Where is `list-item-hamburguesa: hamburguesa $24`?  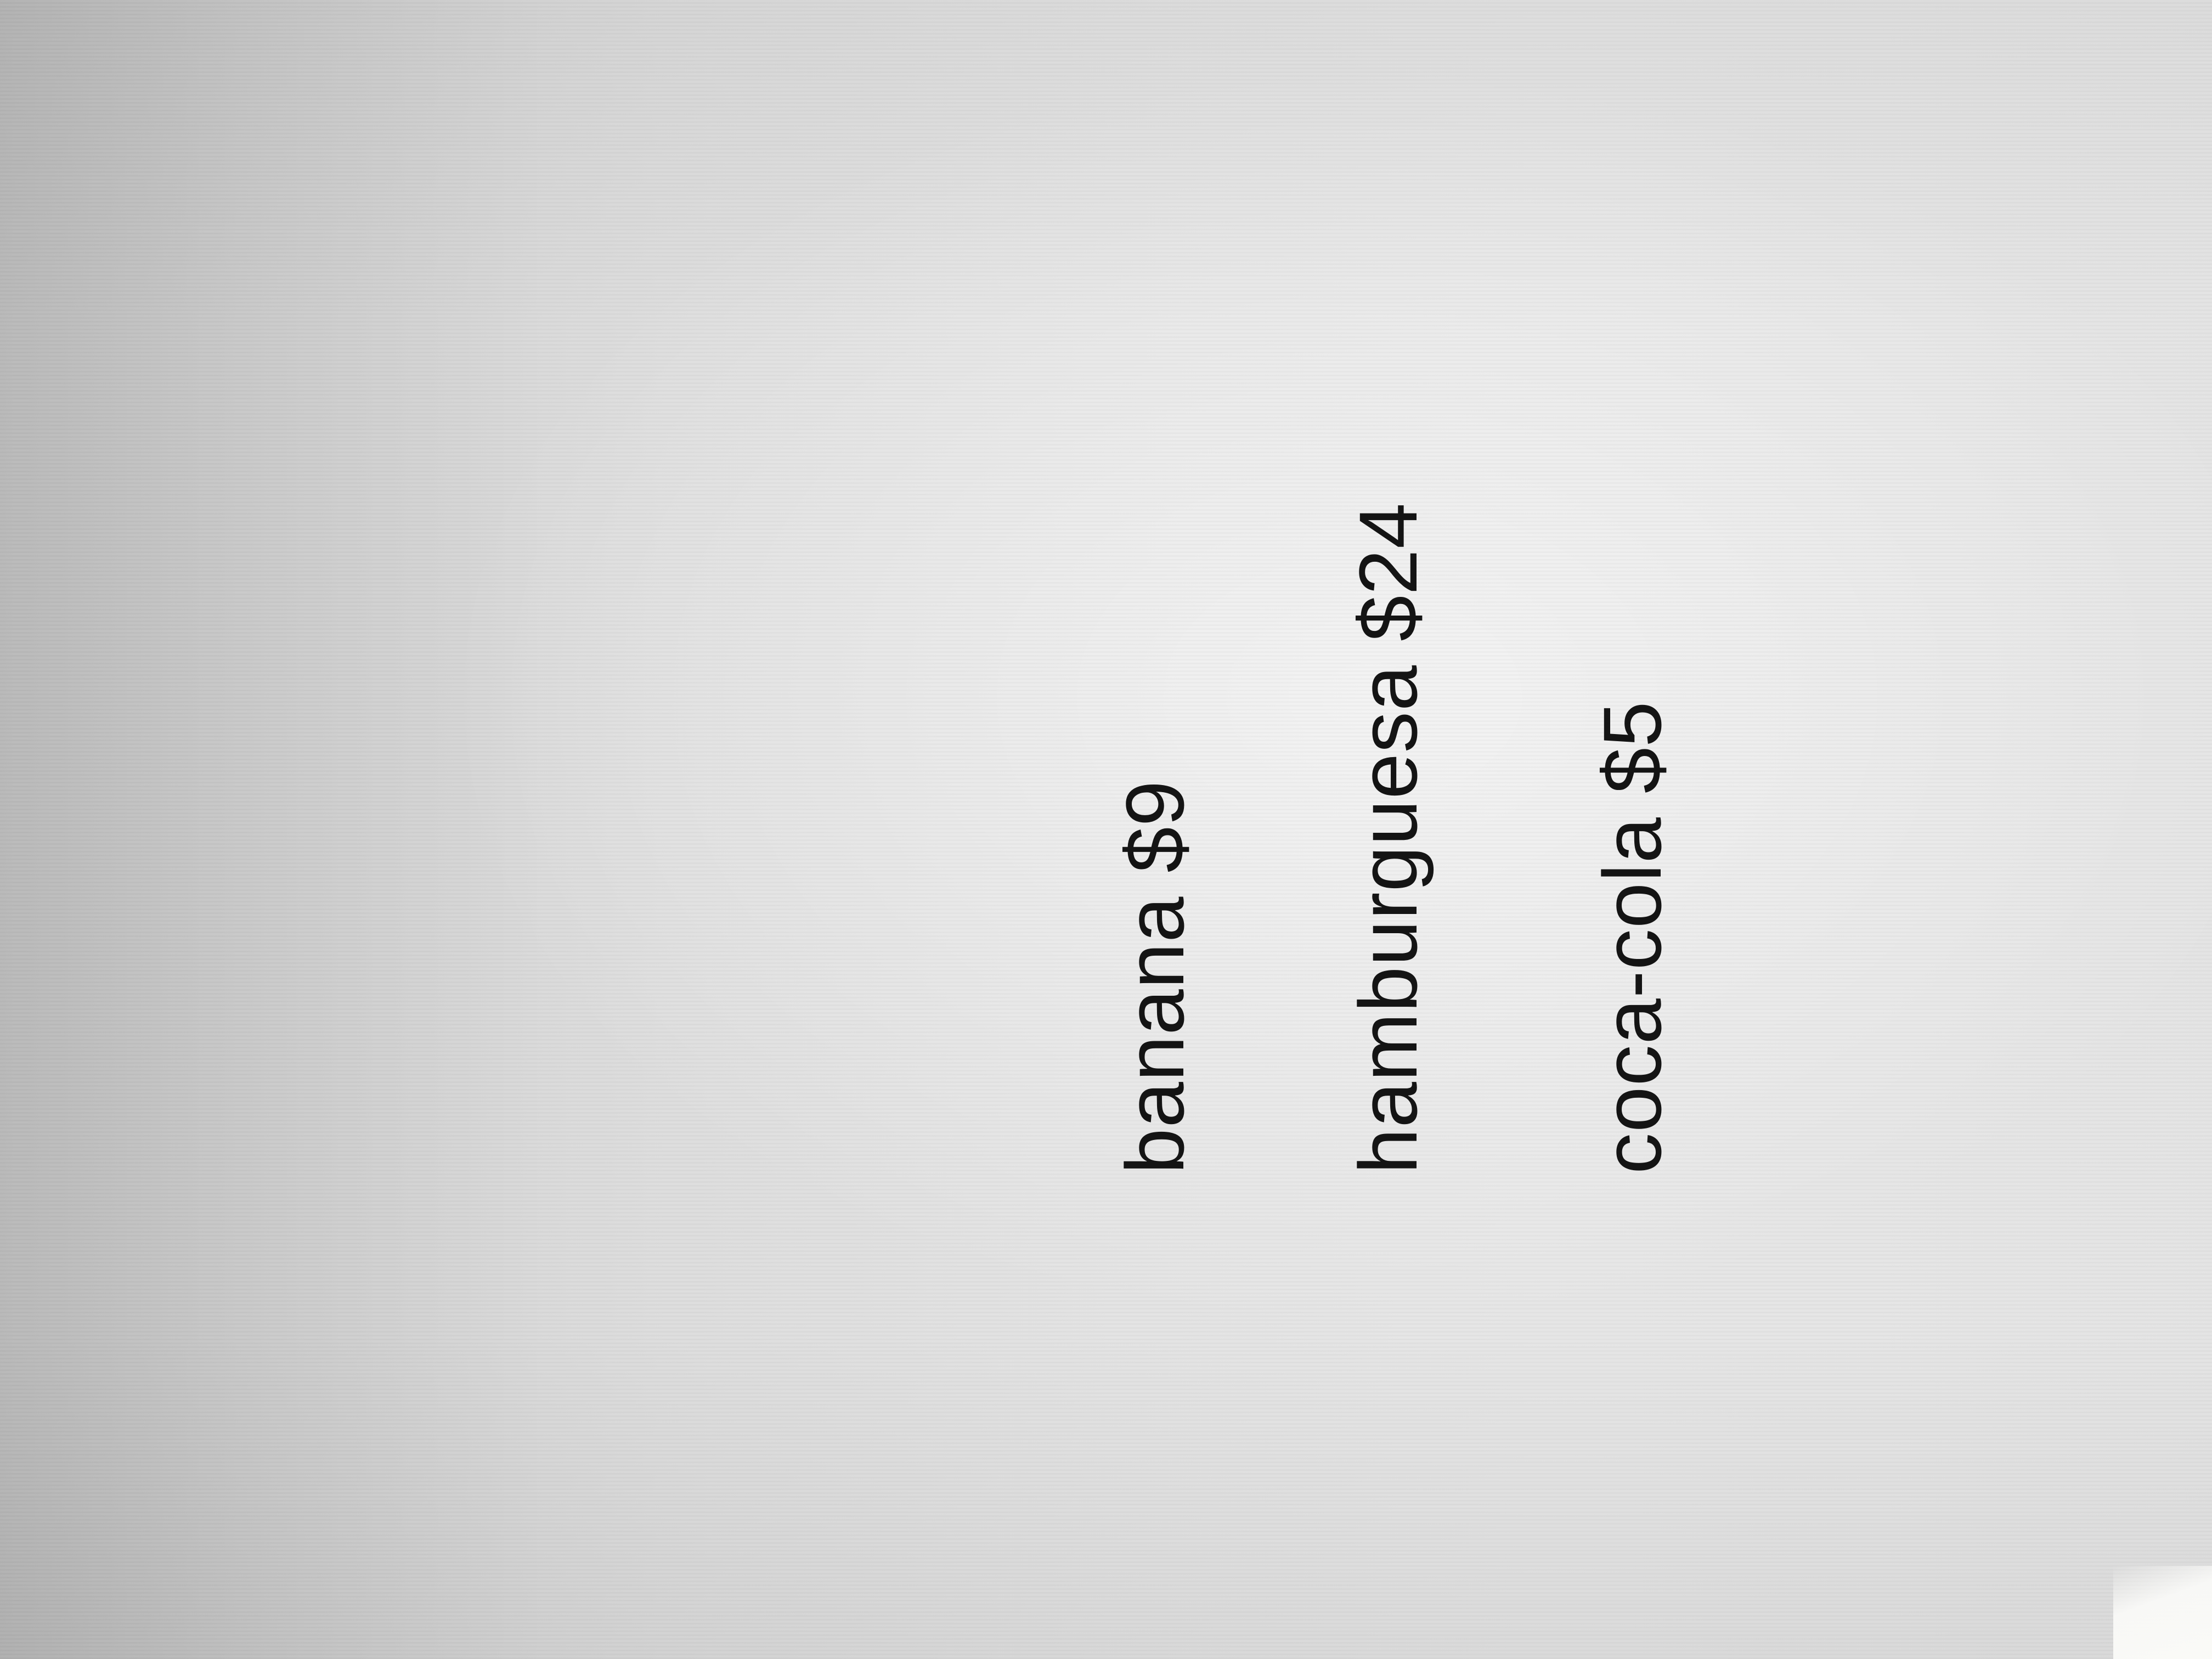 list-item-hamburguesa: hamburguesa $24 is located at coordinates (1388, 838).